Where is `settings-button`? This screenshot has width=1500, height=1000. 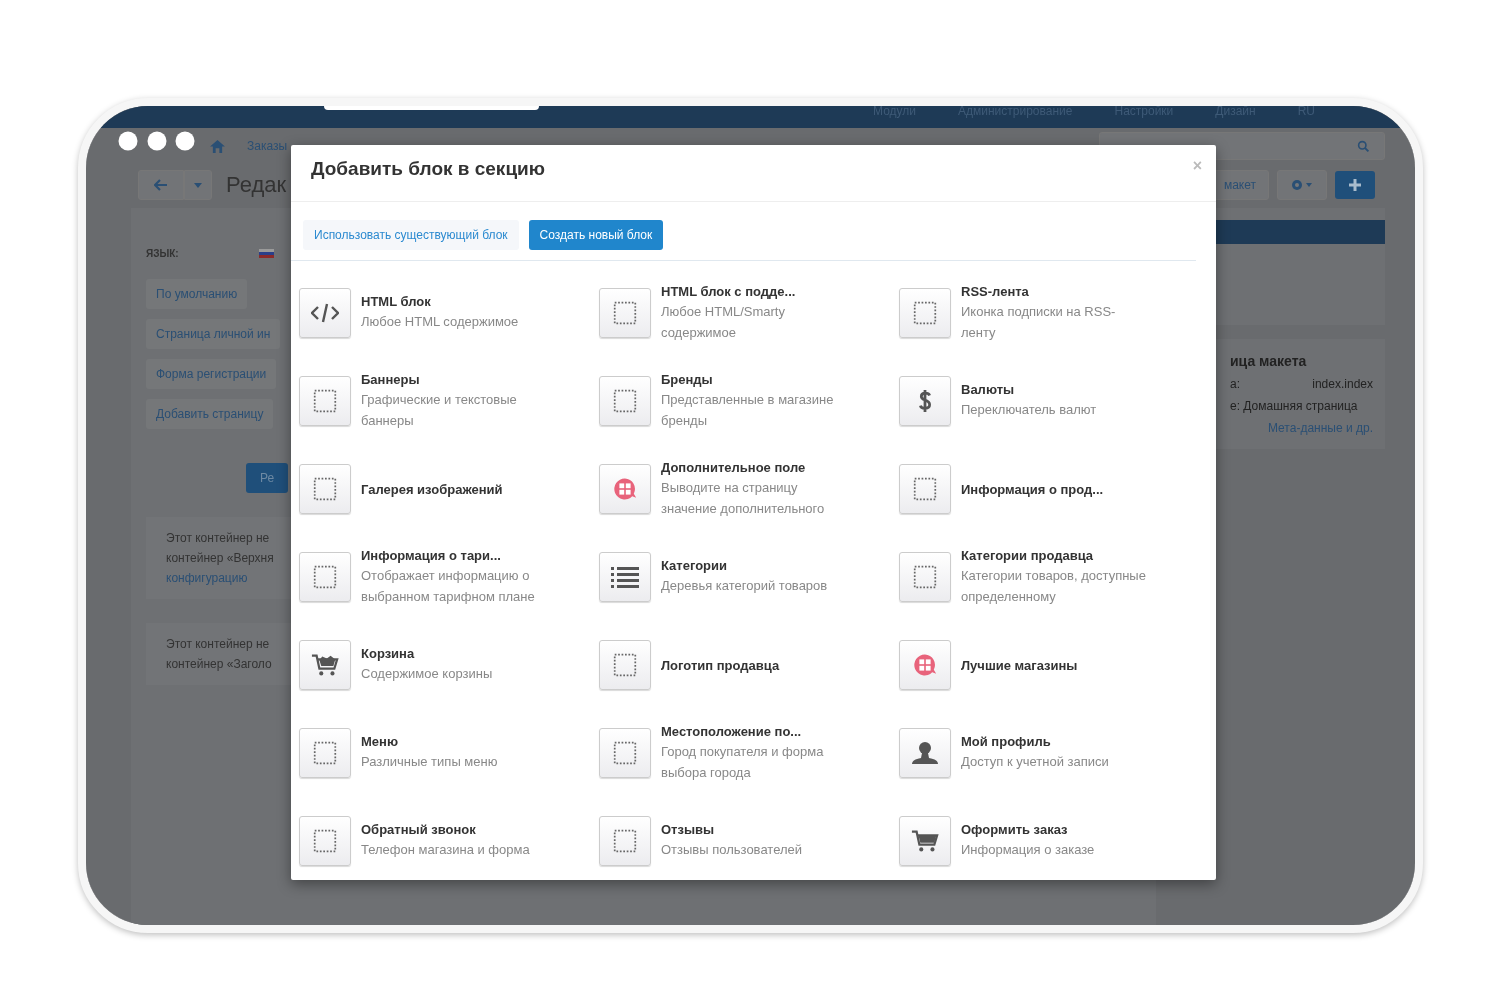
settings-button is located at coordinates (1302, 185).